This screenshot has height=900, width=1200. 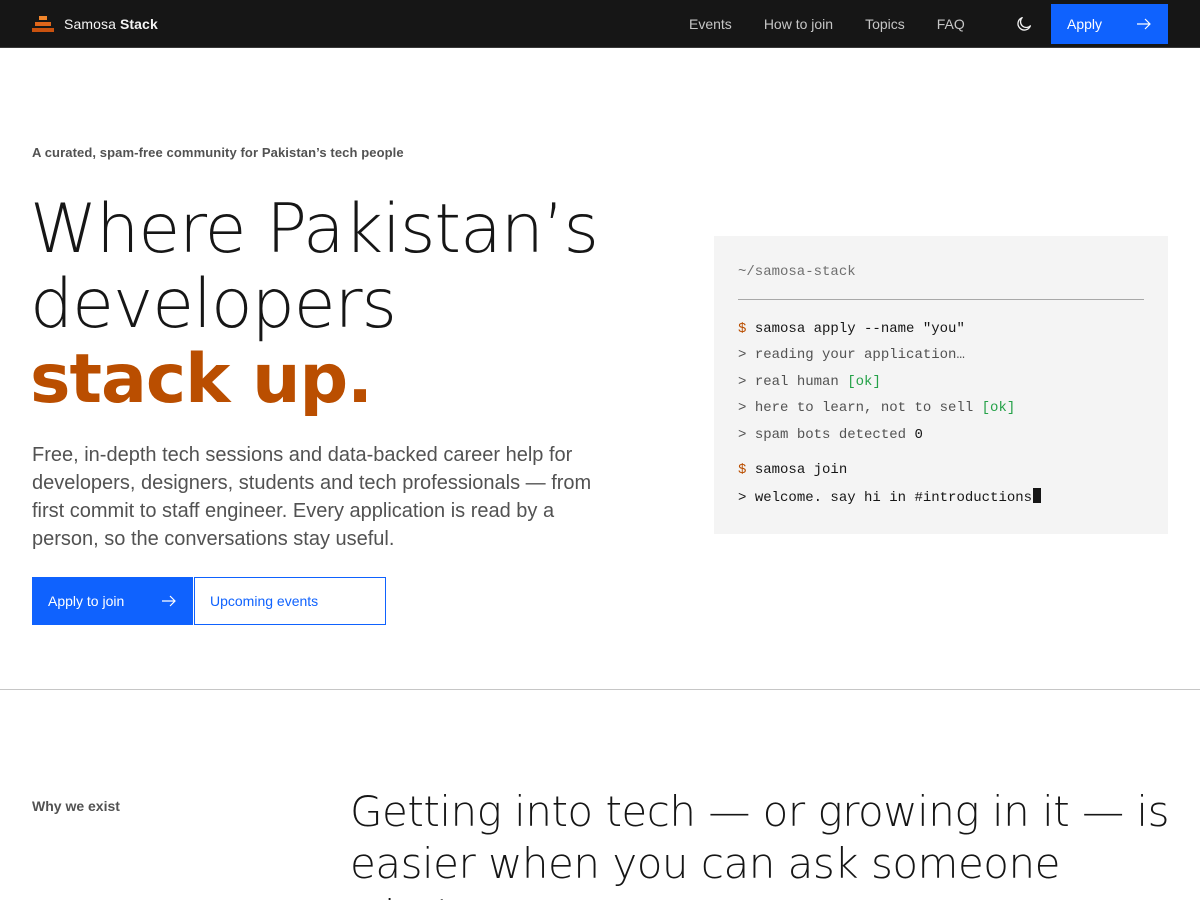 I want to click on terminal-title: ~/samosa-stack, so click(x=797, y=272).